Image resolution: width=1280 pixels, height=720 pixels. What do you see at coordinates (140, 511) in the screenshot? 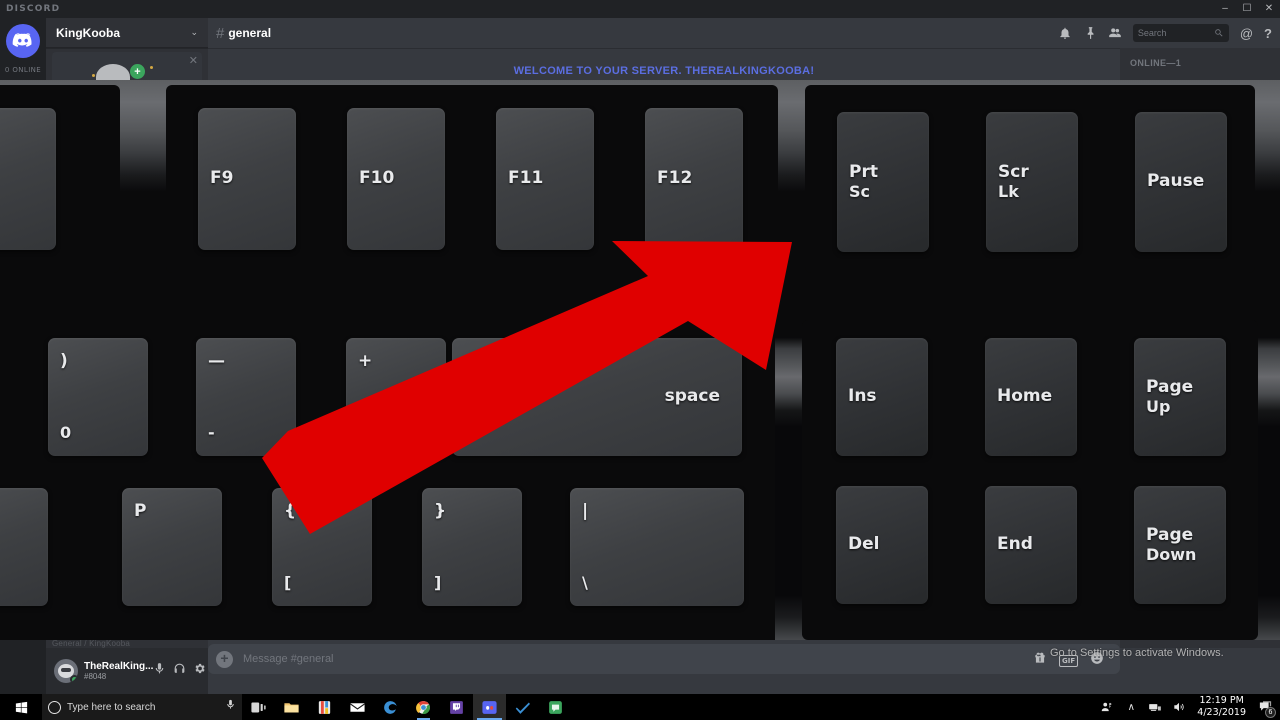
I see `key-label: P` at bounding box center [140, 511].